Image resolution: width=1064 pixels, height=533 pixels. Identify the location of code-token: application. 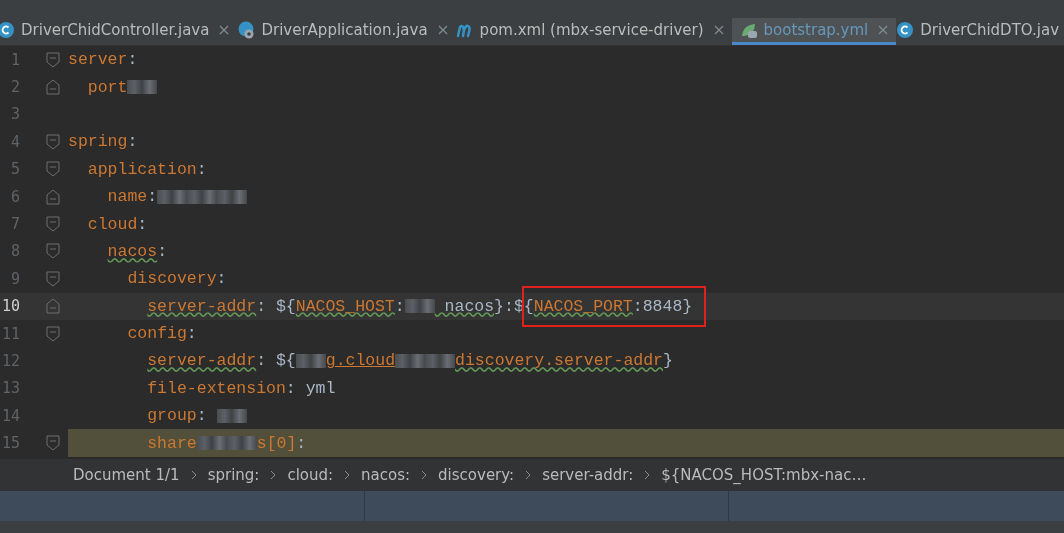
(142, 169).